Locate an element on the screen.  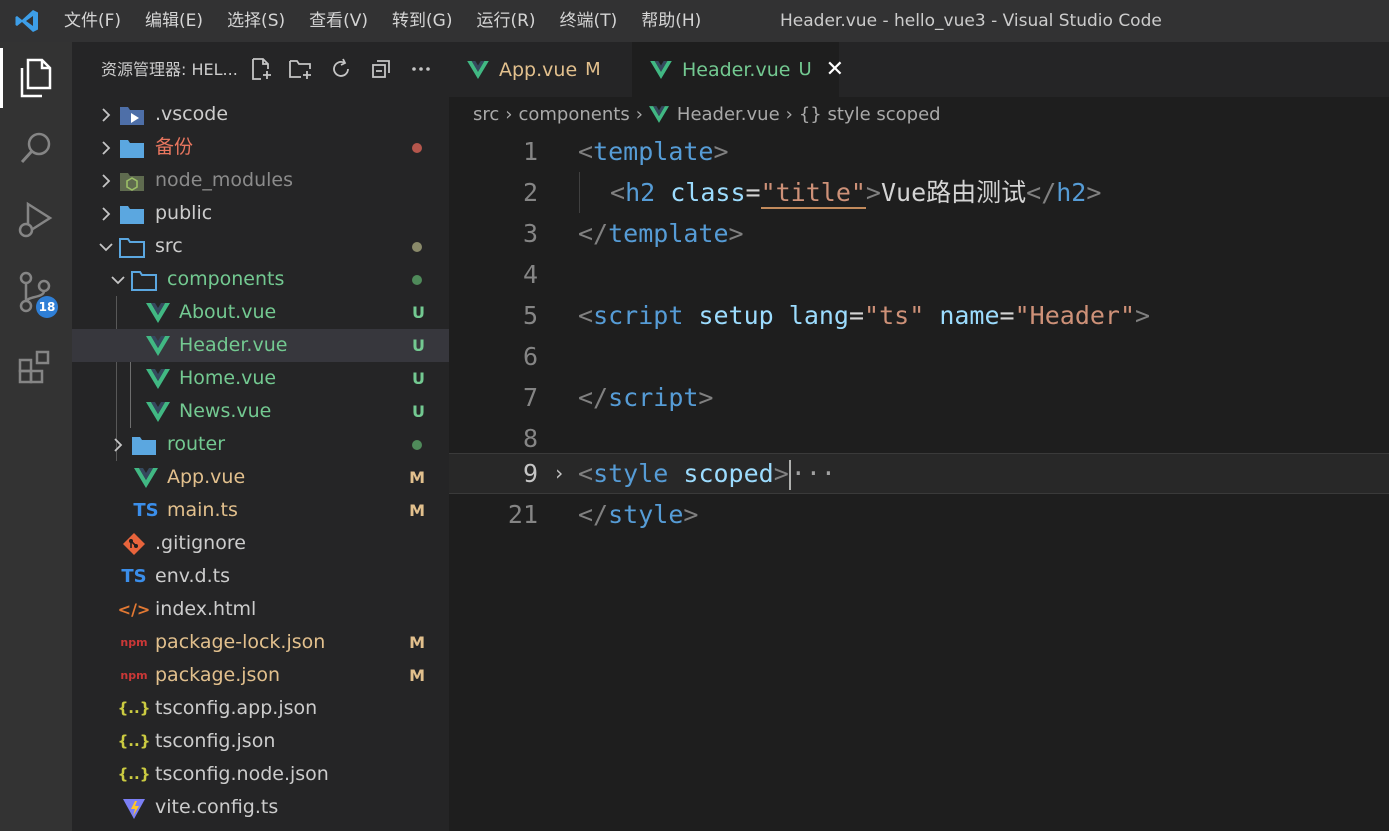
tree-item-about-vue: About.vue U is located at coordinates (260, 312).